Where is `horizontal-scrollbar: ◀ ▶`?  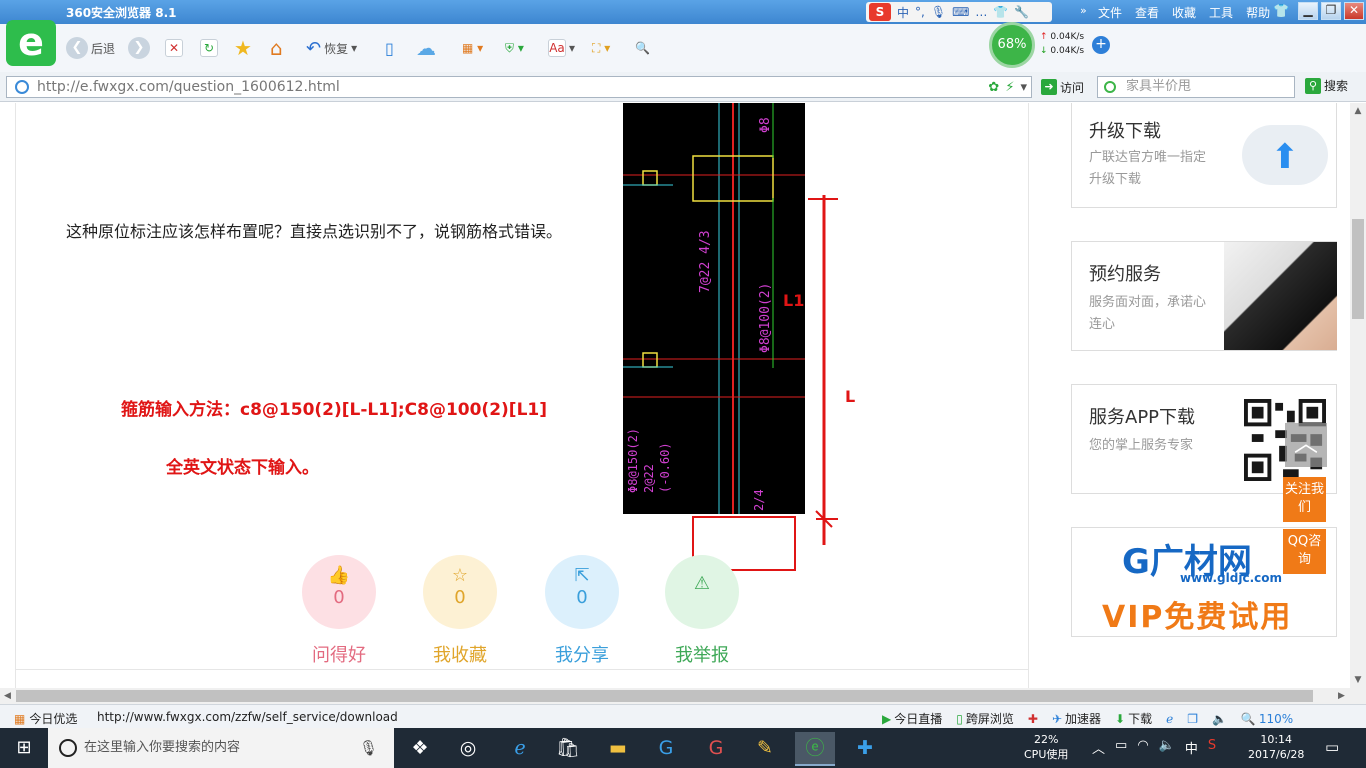
horizontal-scrollbar: ◀ ▶ is located at coordinates (683, 696).